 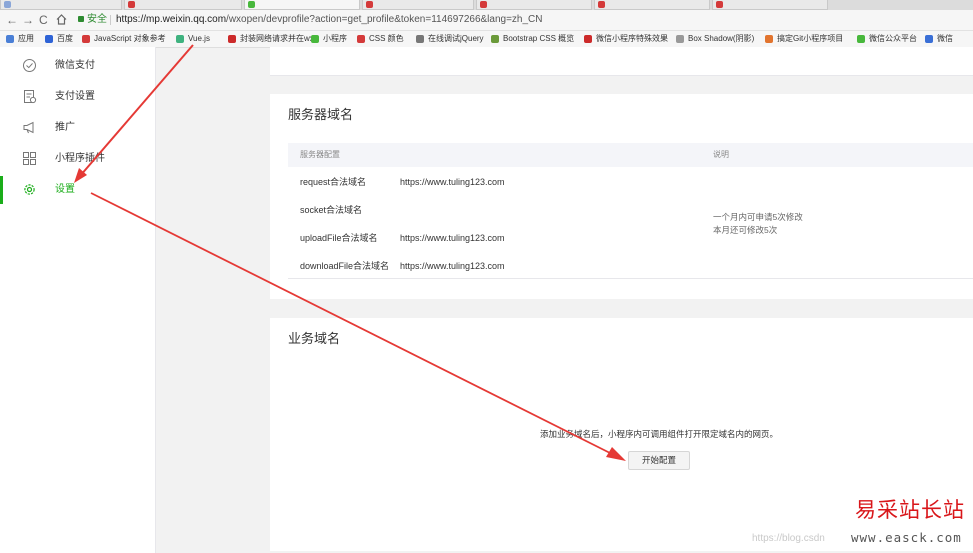 I want to click on bookmark-item: 小程序, so click(x=329, y=39).